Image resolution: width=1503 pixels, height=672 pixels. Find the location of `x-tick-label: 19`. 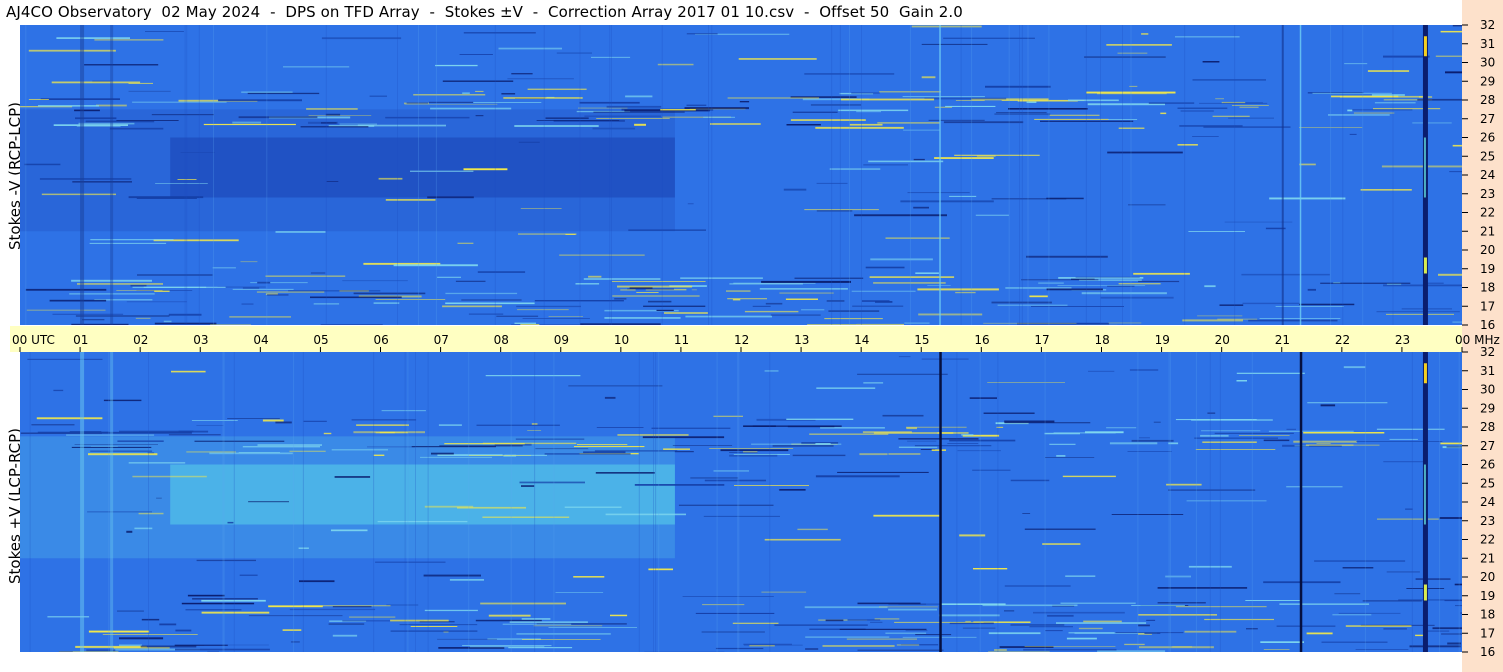

x-tick-label: 19 is located at coordinates (1162, 340).